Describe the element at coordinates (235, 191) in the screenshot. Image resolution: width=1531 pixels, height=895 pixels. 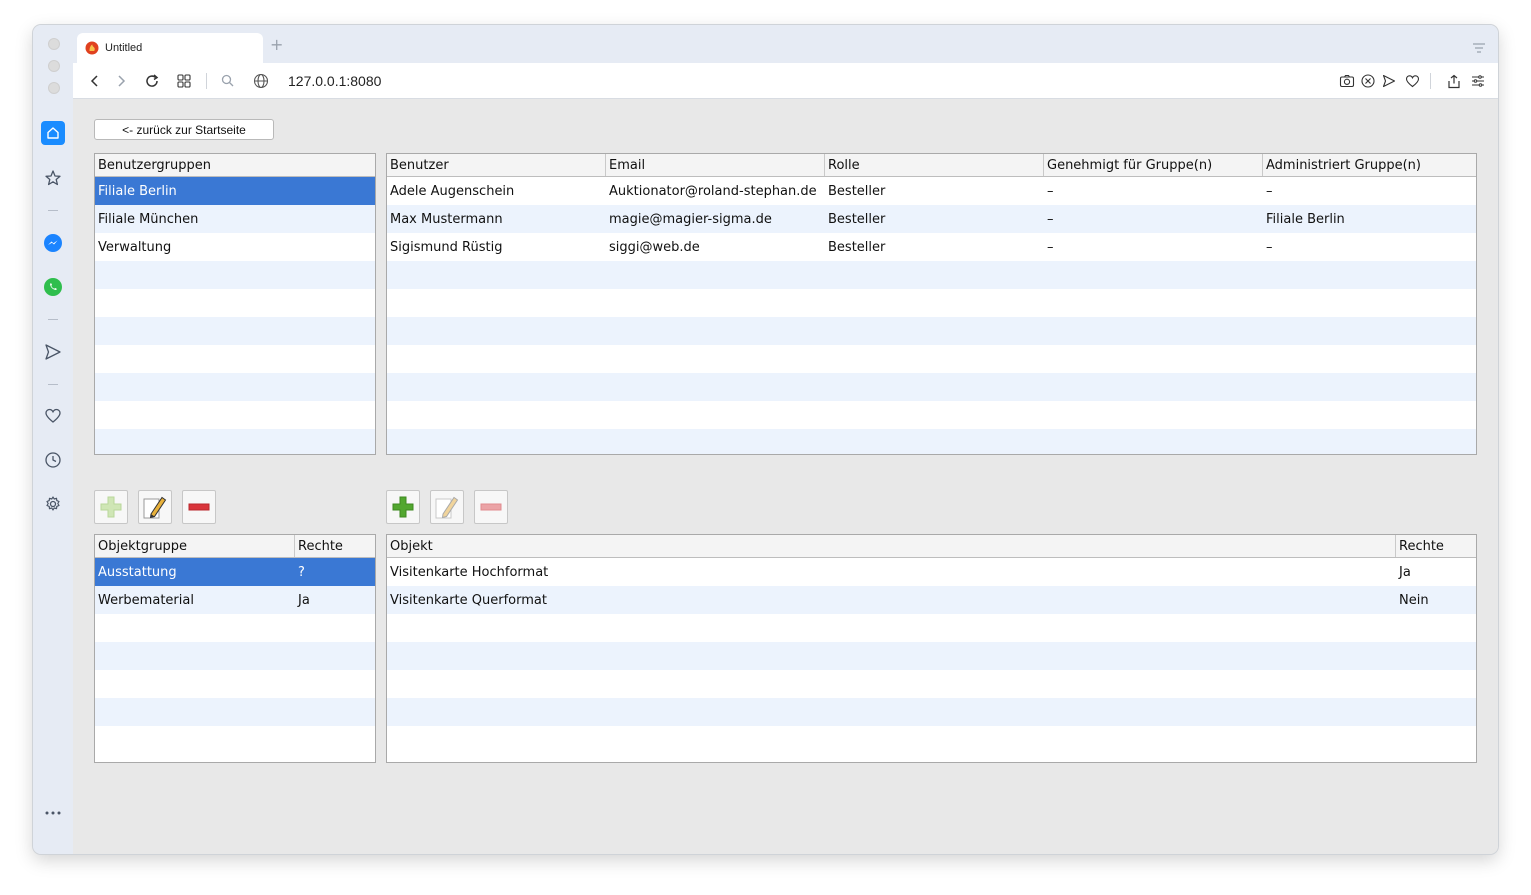
I see `table-row: Filiale Berlin` at that location.